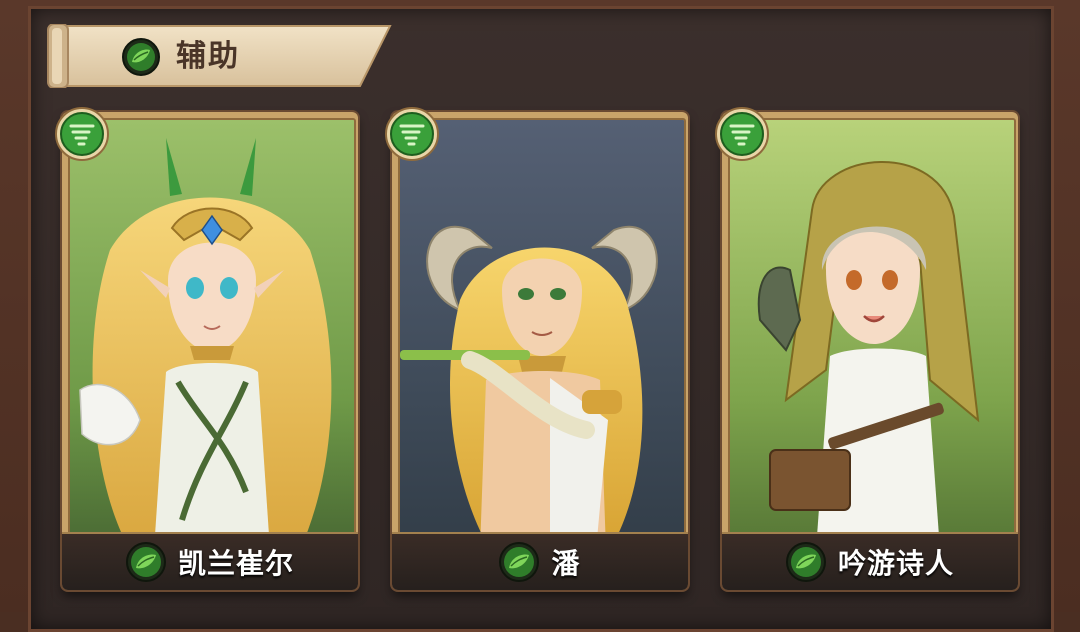 The width and height of the screenshot is (1080, 632). I want to click on hero-name: 吟游诗人, so click(895, 563).